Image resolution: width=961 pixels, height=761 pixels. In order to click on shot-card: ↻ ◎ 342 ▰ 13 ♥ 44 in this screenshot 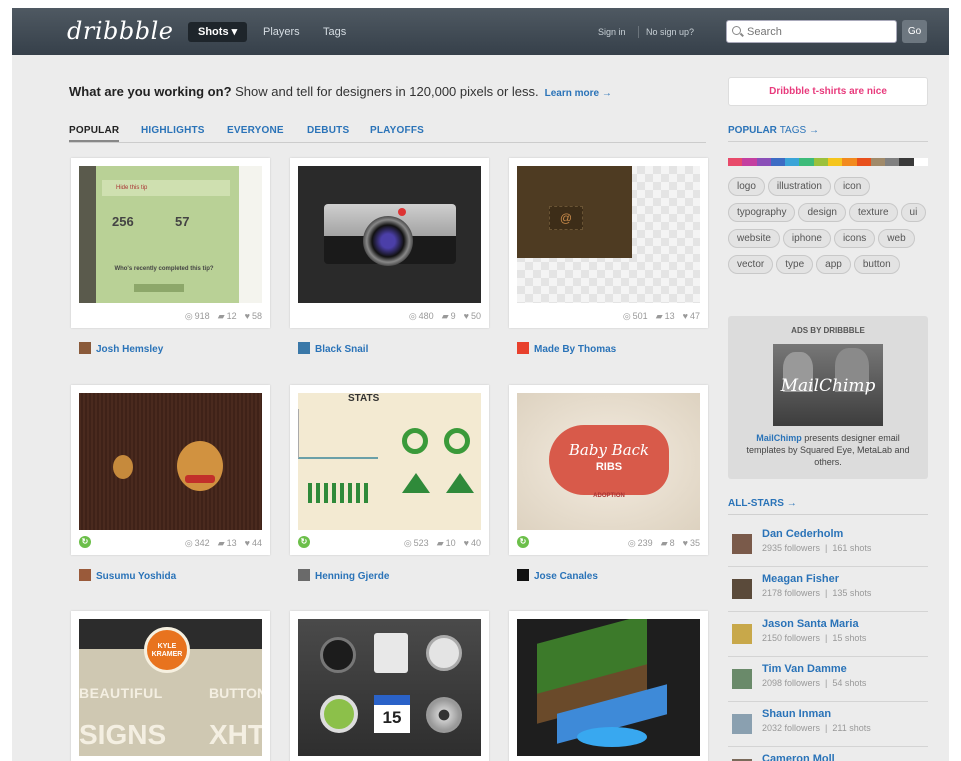, I will do `click(170, 470)`.